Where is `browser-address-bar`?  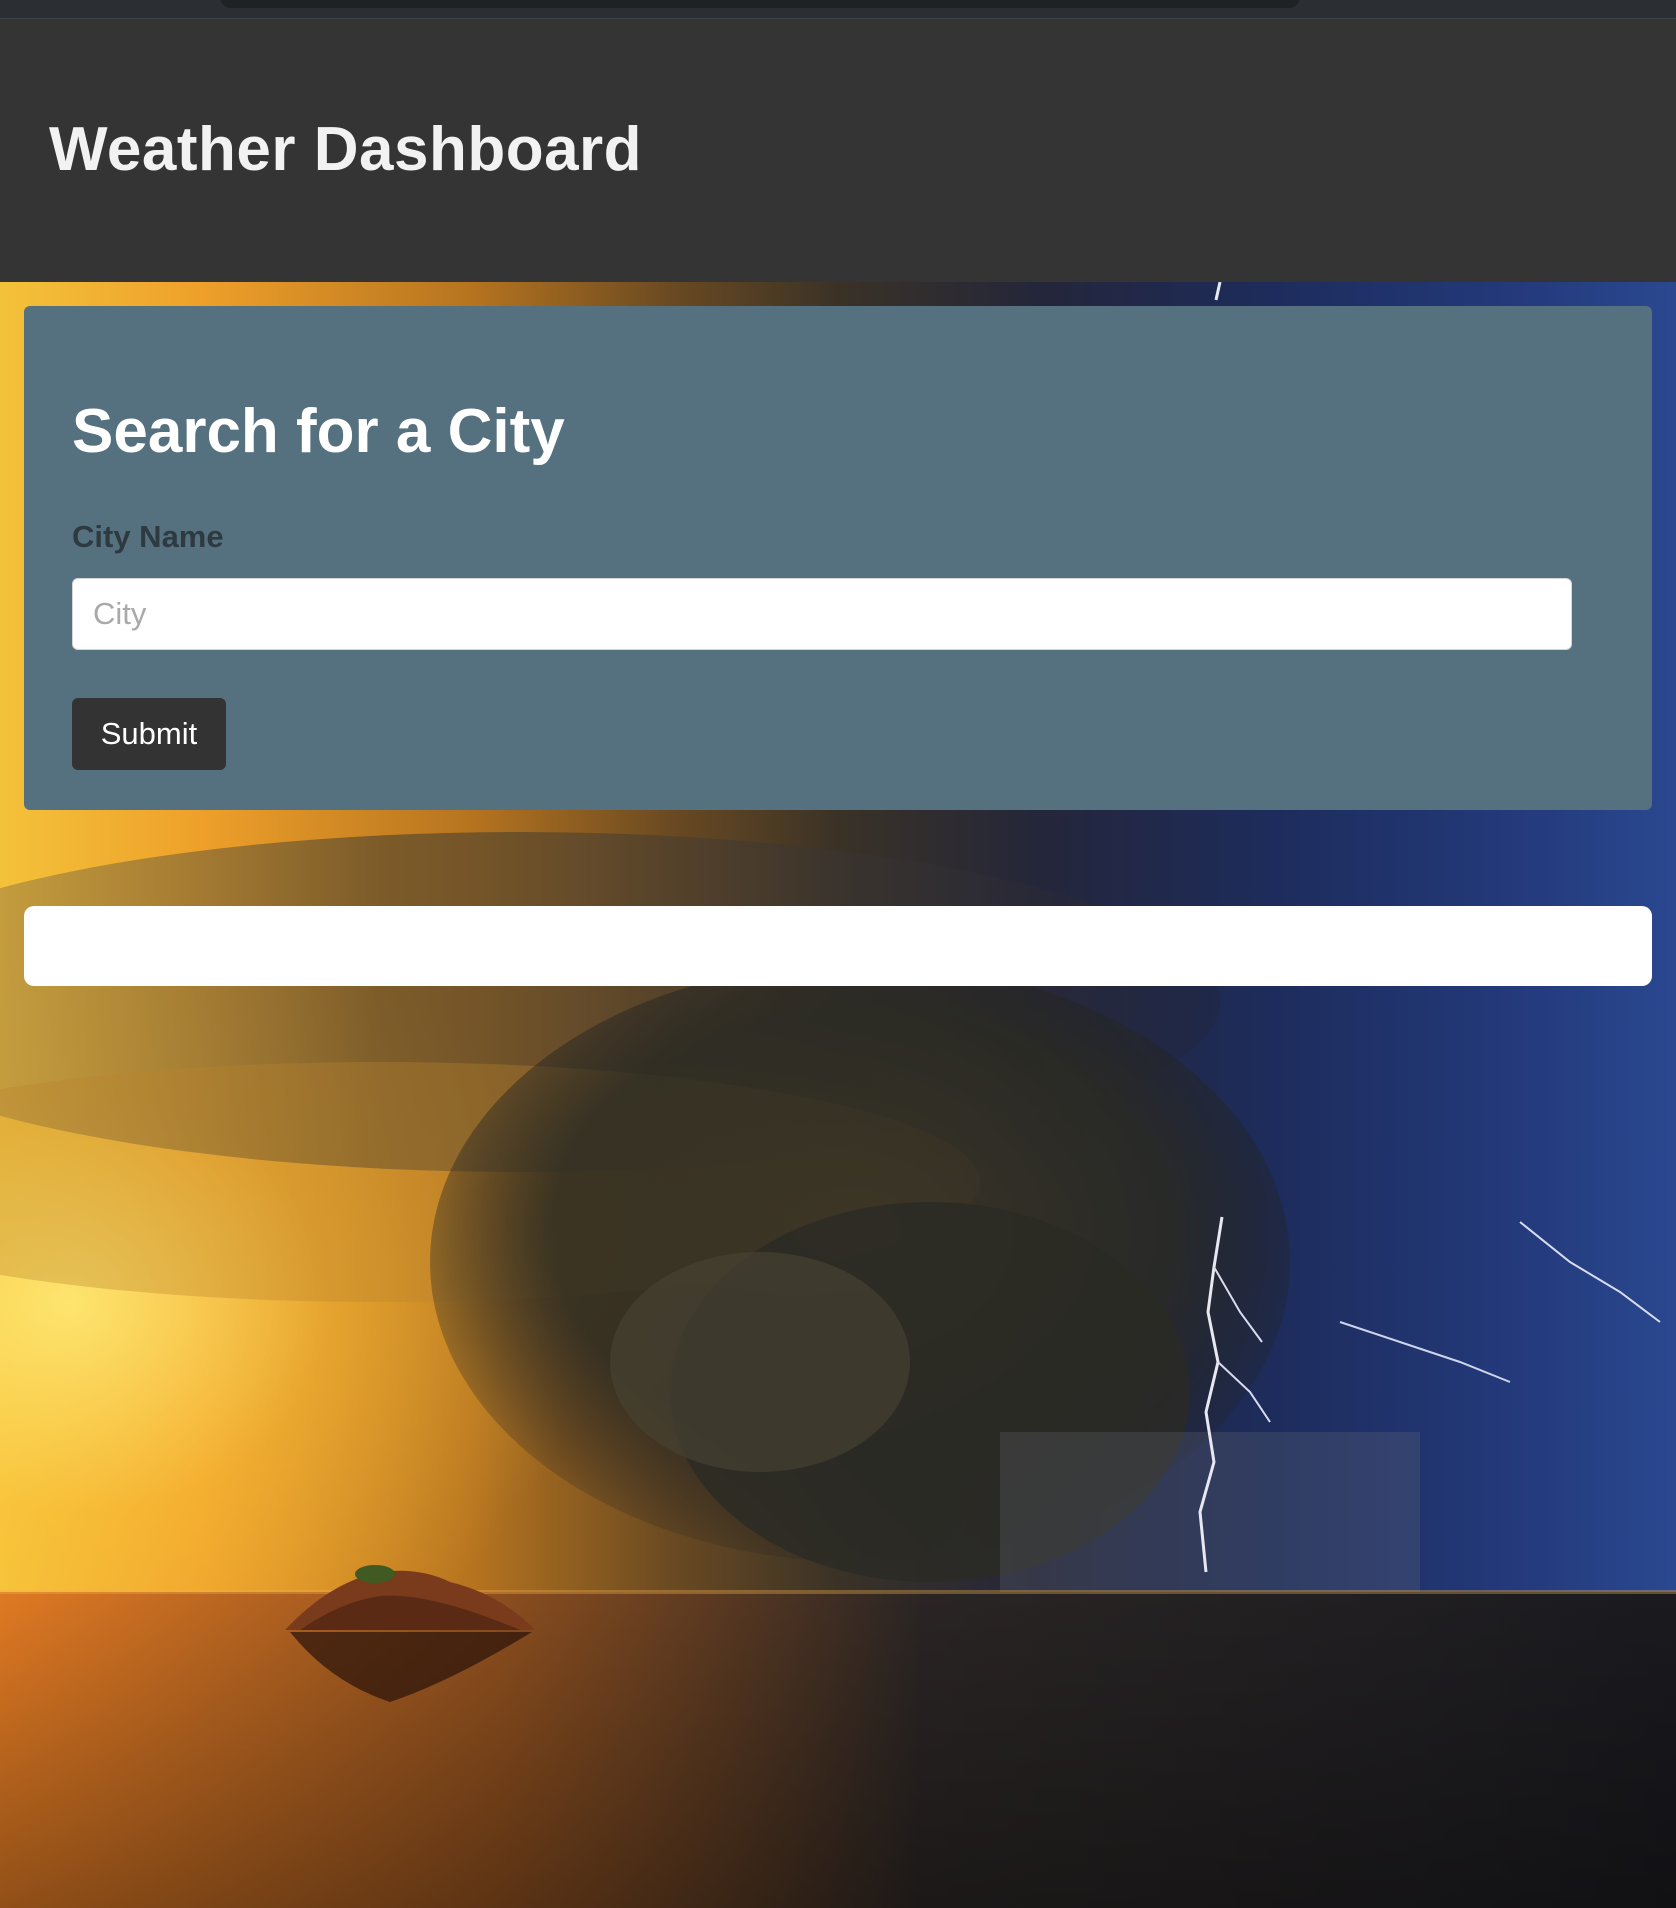
browser-address-bar is located at coordinates (760, 4).